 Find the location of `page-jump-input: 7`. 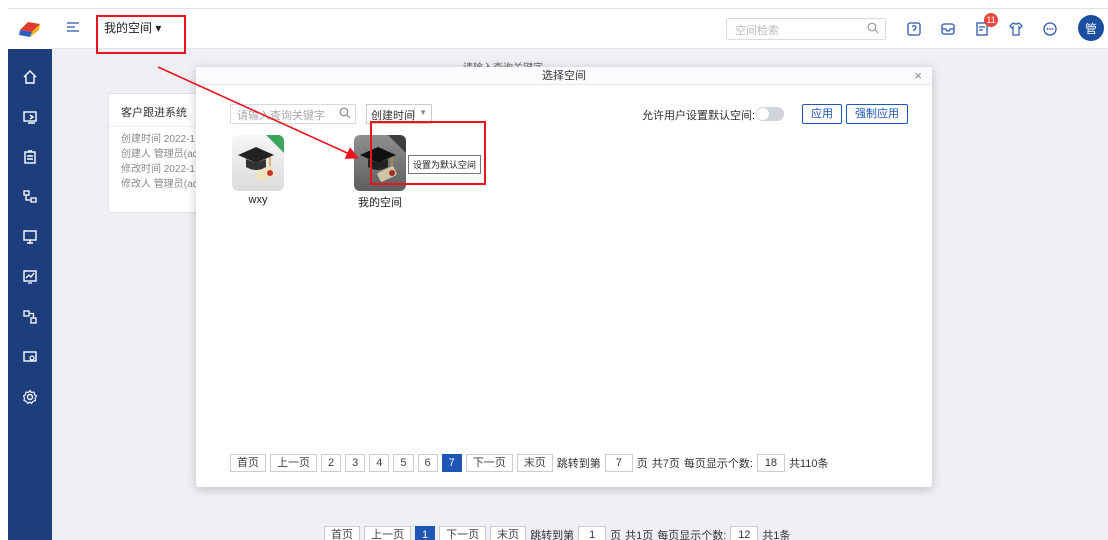

page-jump-input: 7 is located at coordinates (618, 463).